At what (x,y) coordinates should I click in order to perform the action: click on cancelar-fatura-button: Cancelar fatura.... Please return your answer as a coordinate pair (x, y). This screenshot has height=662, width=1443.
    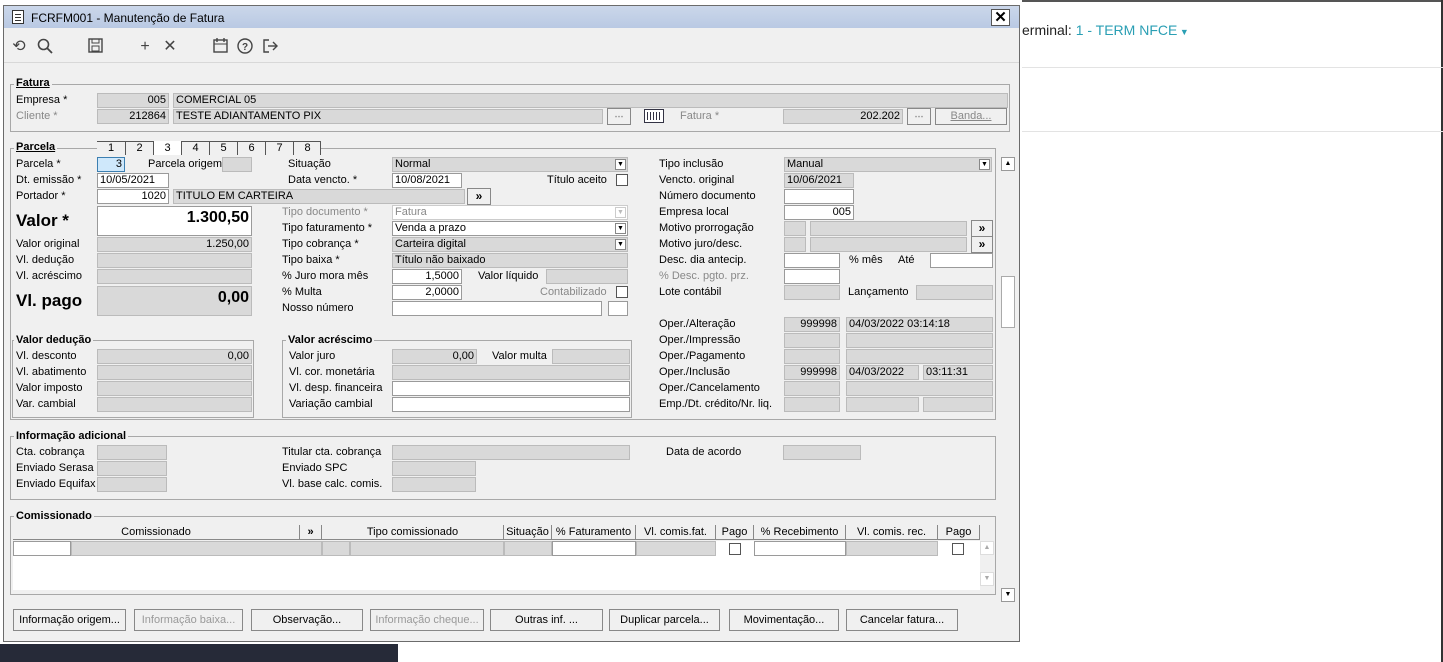
    Looking at the image, I should click on (902, 620).